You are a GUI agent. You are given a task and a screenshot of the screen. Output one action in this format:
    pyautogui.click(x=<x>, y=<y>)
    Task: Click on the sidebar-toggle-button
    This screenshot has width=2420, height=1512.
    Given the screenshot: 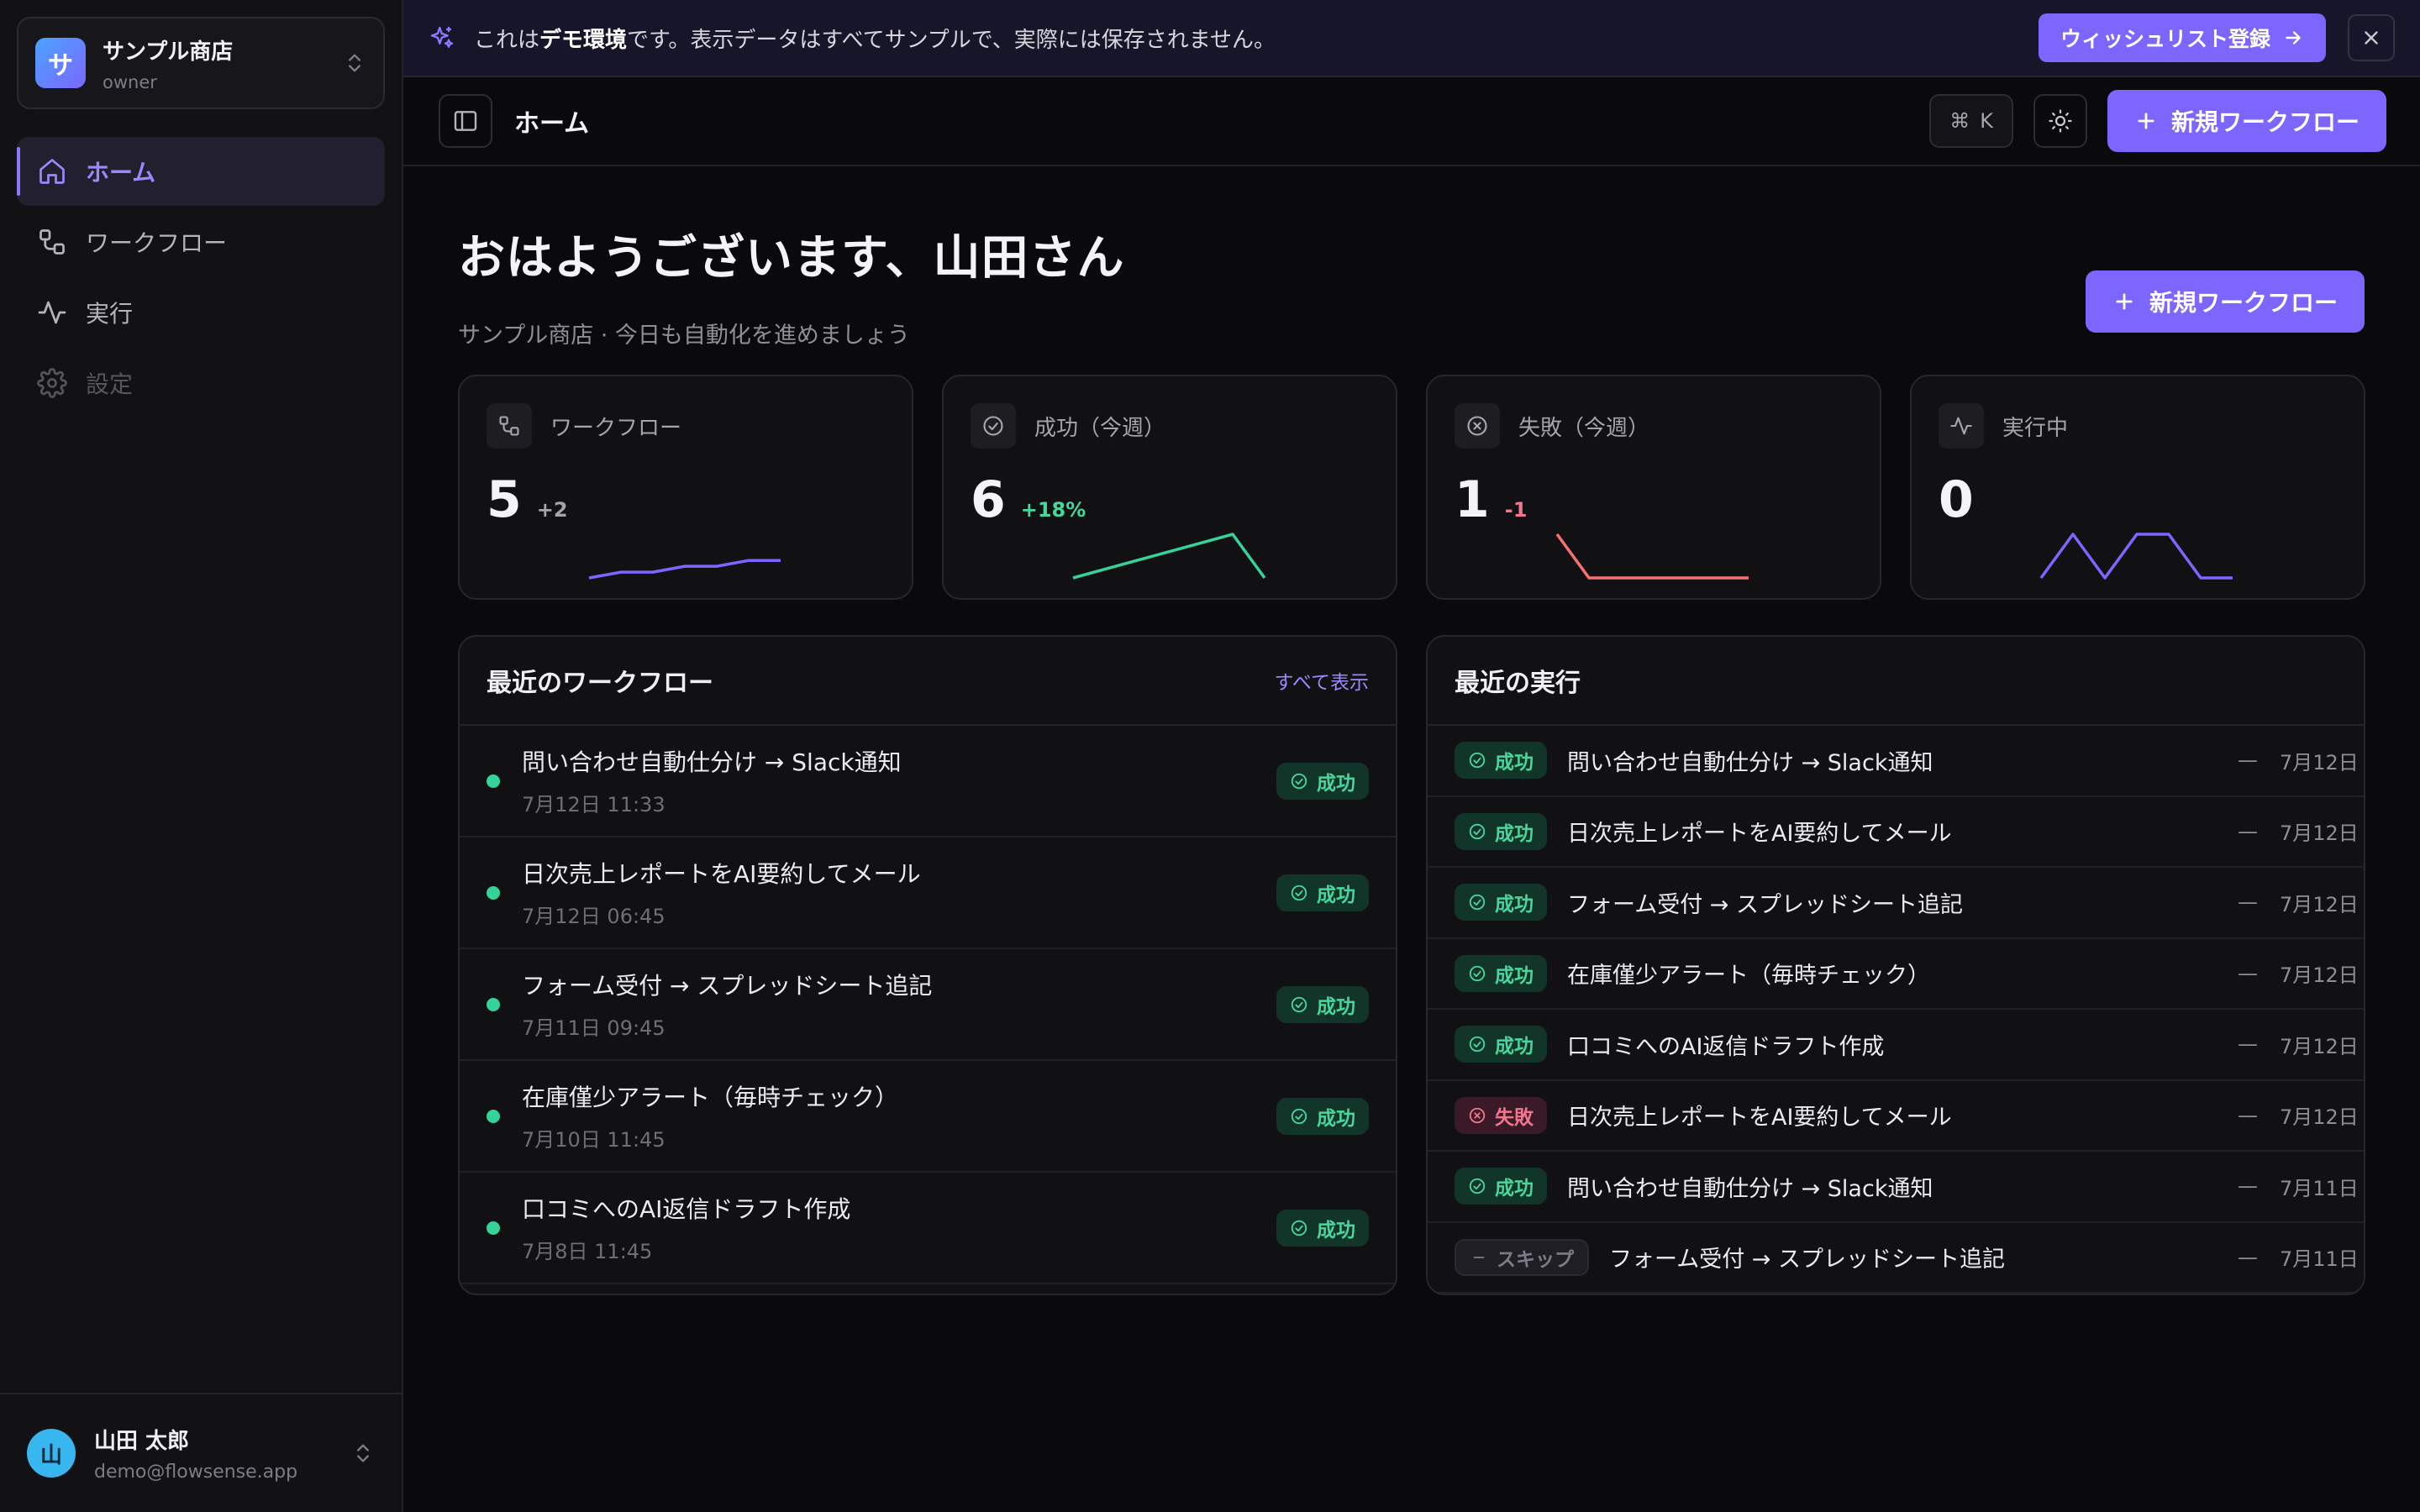 What is the action you would take?
    pyautogui.click(x=465, y=121)
    